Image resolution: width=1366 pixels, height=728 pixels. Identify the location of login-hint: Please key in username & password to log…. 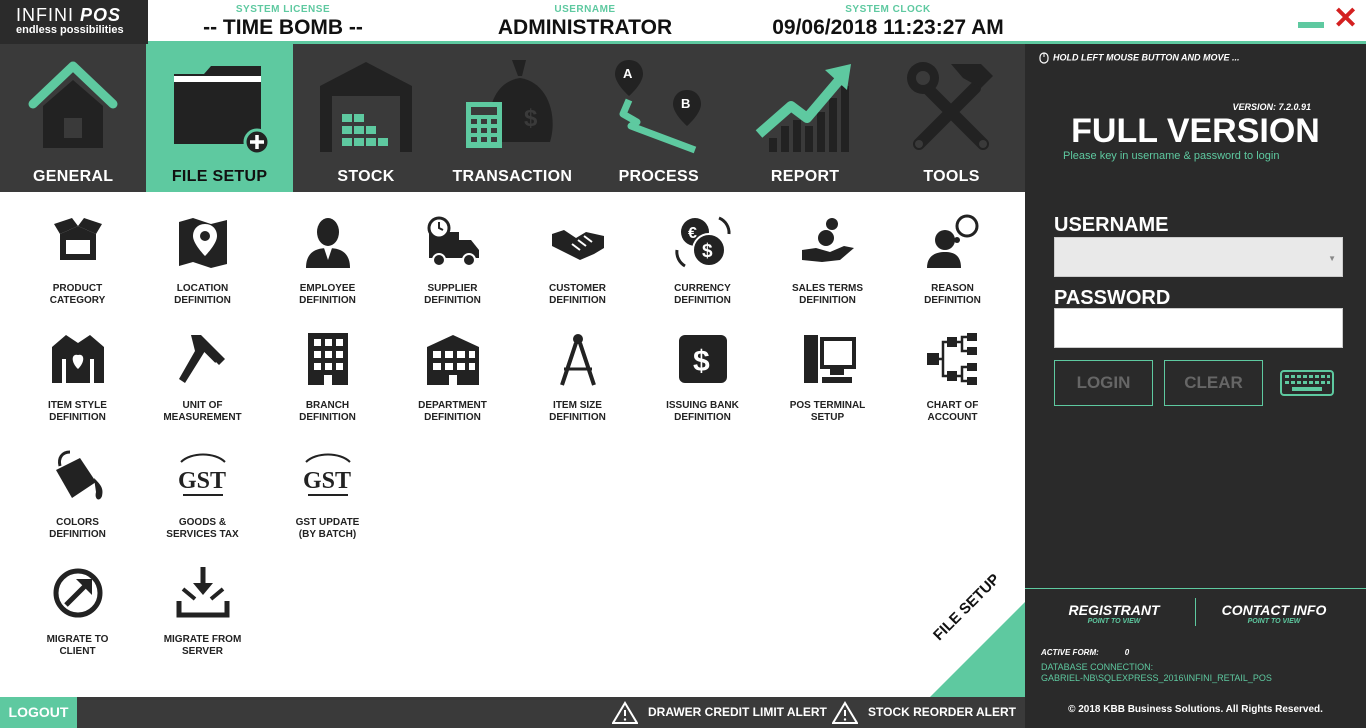
(1171, 156).